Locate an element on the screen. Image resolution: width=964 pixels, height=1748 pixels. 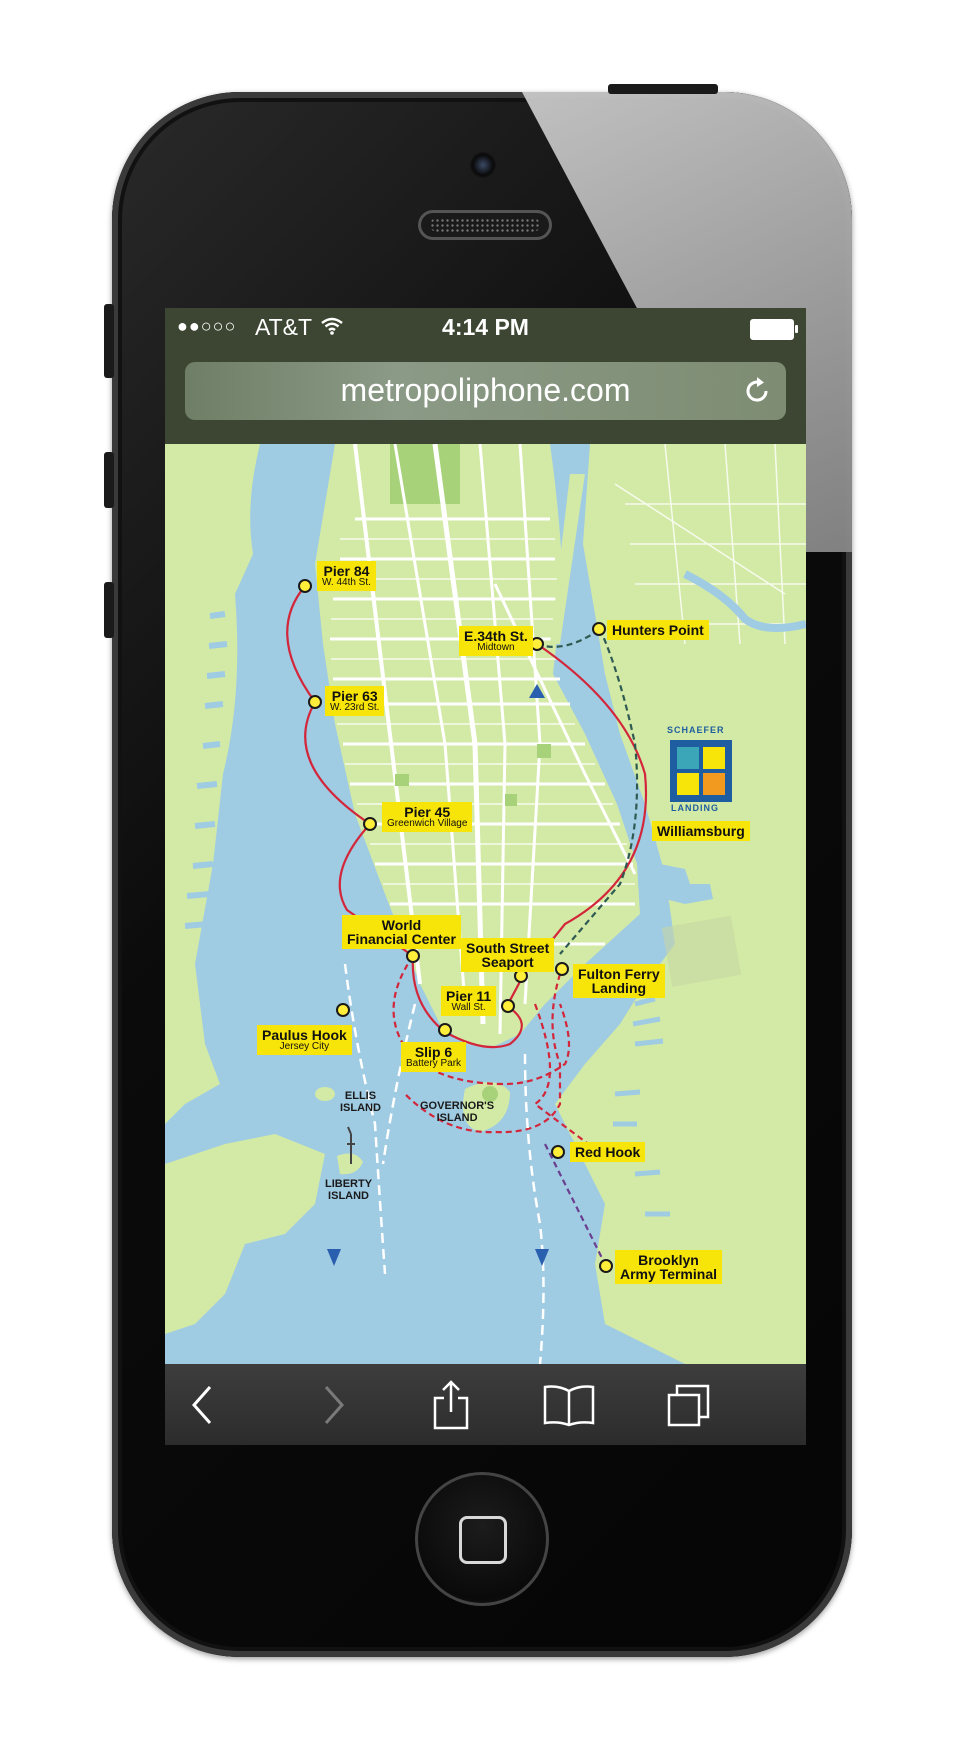
ellis-island-land is located at coordinates (325, 1094).